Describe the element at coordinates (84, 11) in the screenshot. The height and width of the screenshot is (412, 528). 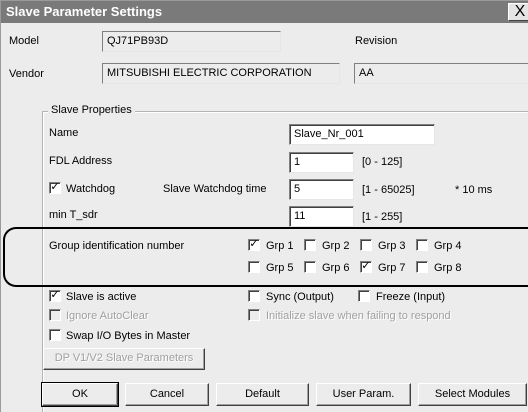
I see `dialog-title: Slave Parameter Settings` at that location.